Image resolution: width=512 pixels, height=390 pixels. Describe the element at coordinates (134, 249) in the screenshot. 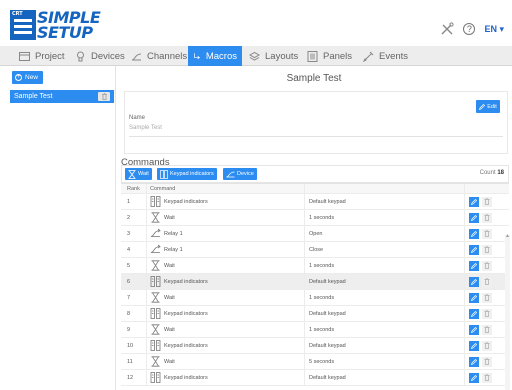

I see `rank-cell: 4` at that location.